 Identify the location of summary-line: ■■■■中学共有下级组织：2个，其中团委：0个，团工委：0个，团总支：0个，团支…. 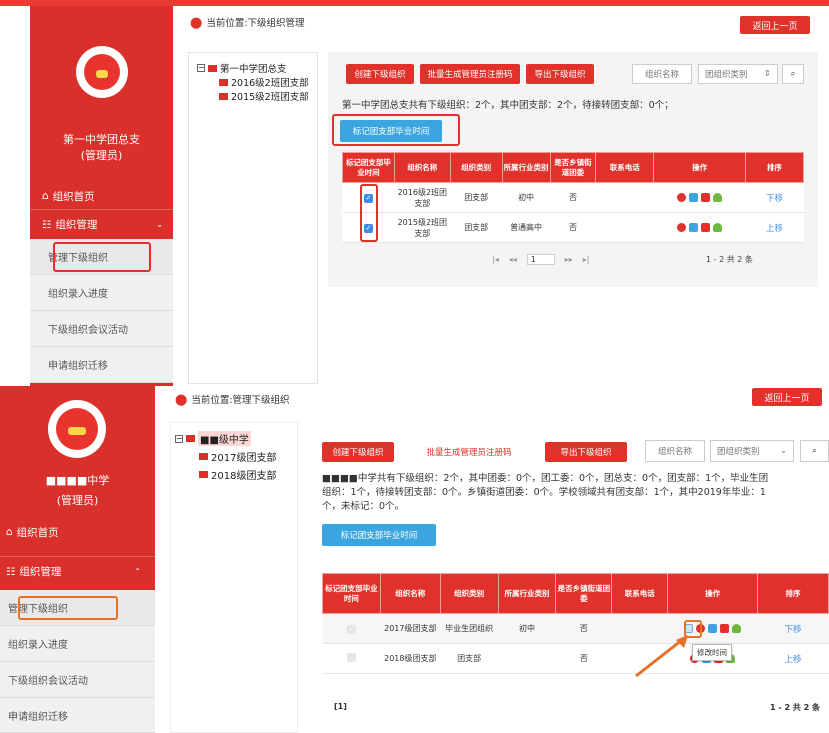
(545, 478).